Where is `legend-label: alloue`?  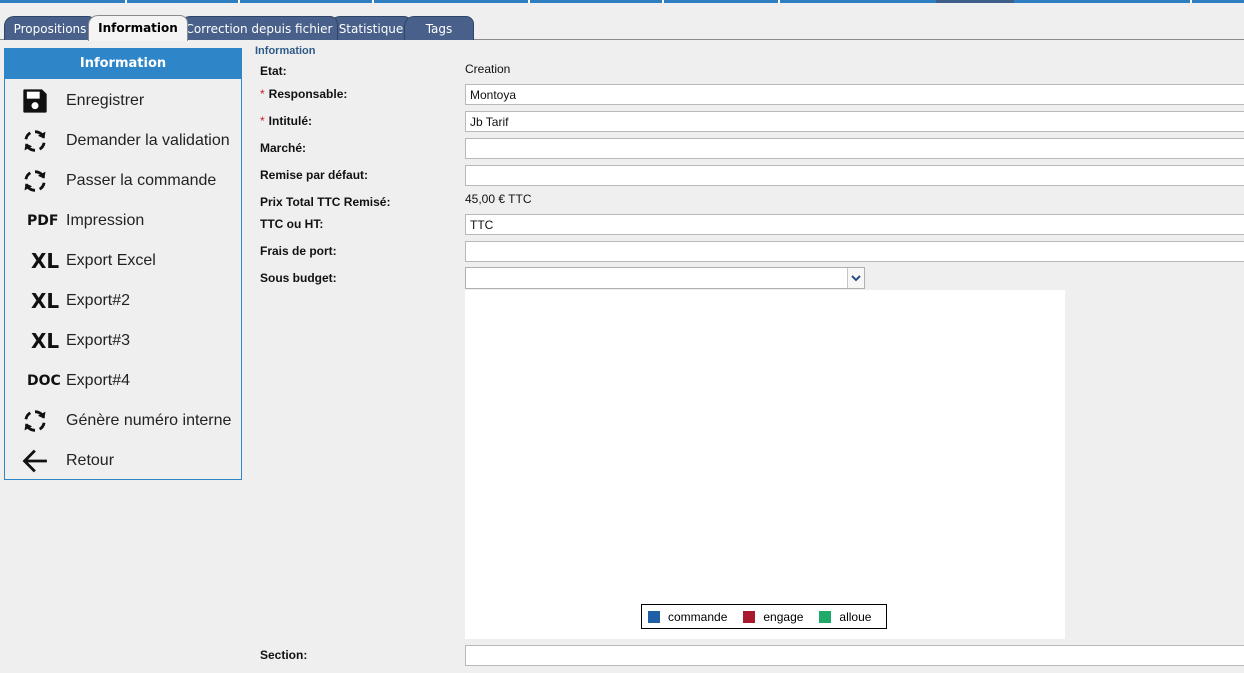 legend-label: alloue is located at coordinates (855, 616).